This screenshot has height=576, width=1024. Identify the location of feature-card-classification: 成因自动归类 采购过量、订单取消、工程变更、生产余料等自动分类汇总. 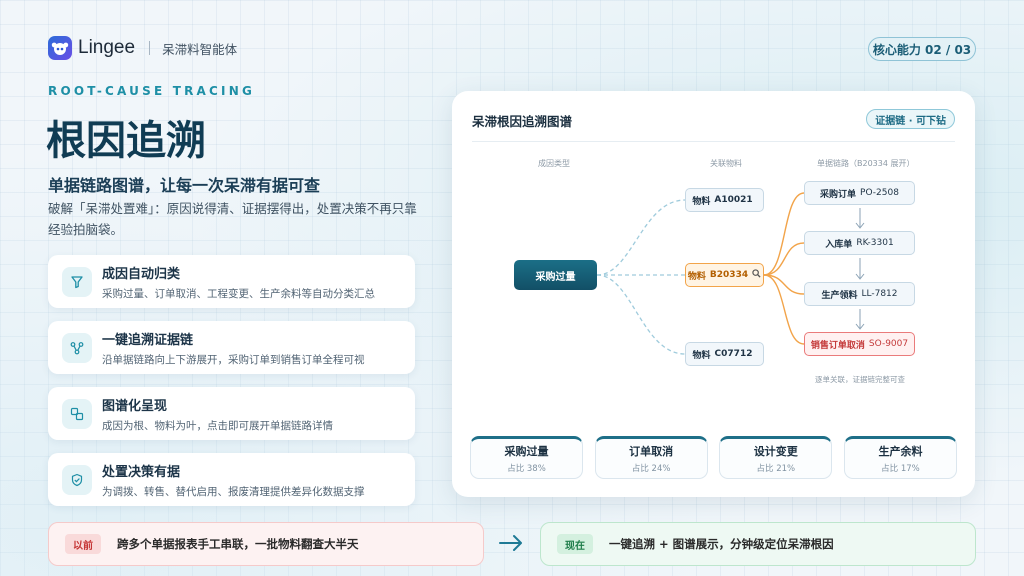
(231, 281).